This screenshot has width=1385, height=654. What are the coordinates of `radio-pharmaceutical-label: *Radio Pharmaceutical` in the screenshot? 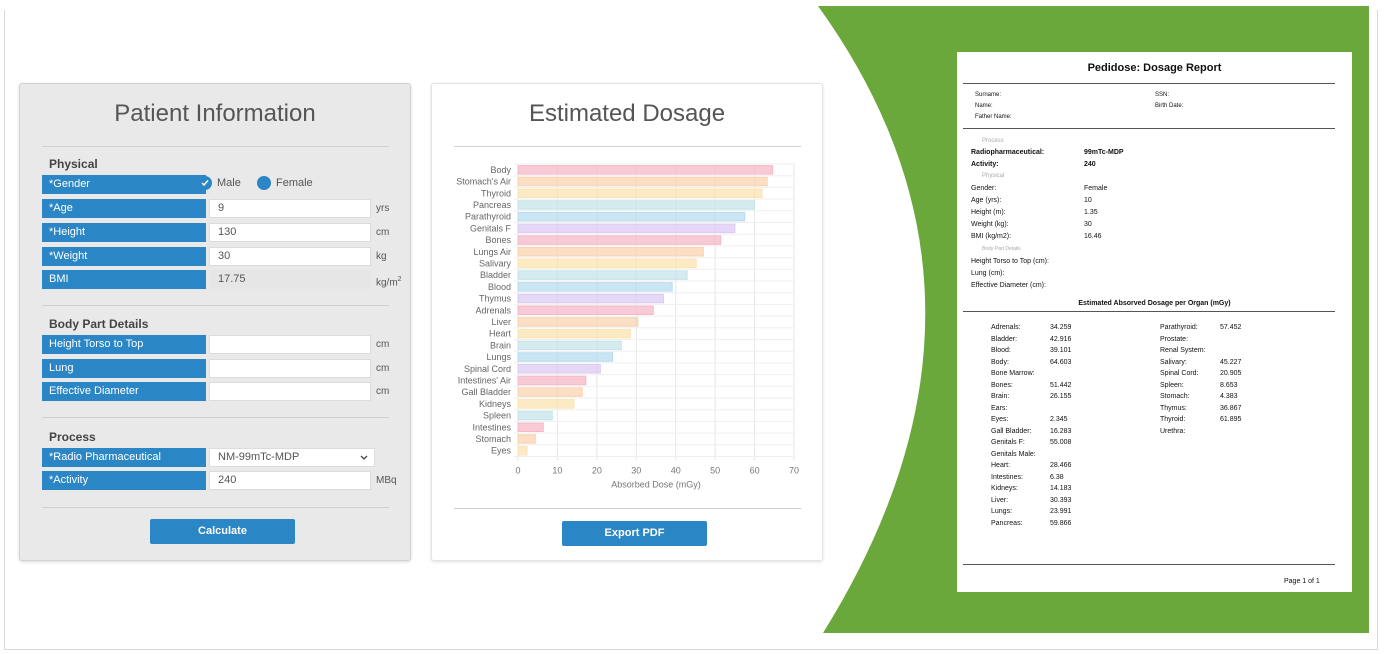 It's located at (124, 457).